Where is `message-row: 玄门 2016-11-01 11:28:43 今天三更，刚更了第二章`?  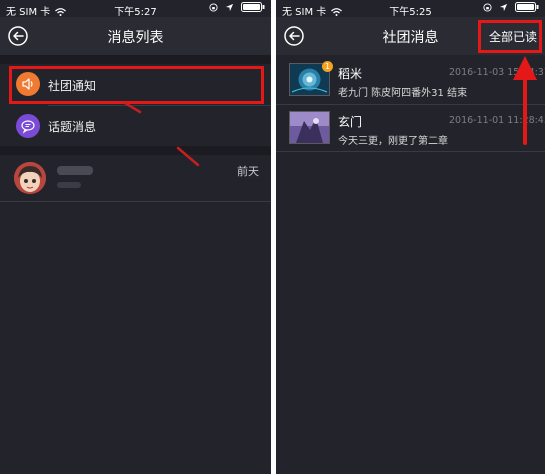
message-row: 玄门 2016-11-01 11:28:43 今天三更，刚更了第二章 is located at coordinates (410, 128).